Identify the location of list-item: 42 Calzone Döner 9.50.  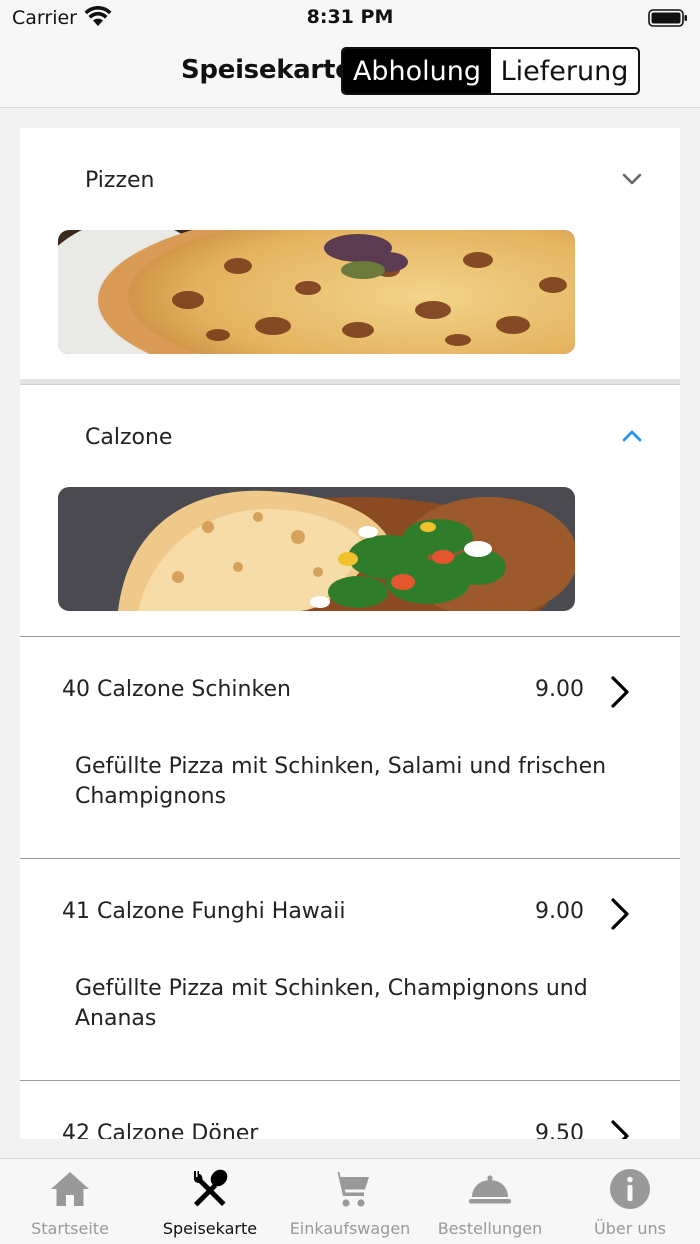
(350, 1109).